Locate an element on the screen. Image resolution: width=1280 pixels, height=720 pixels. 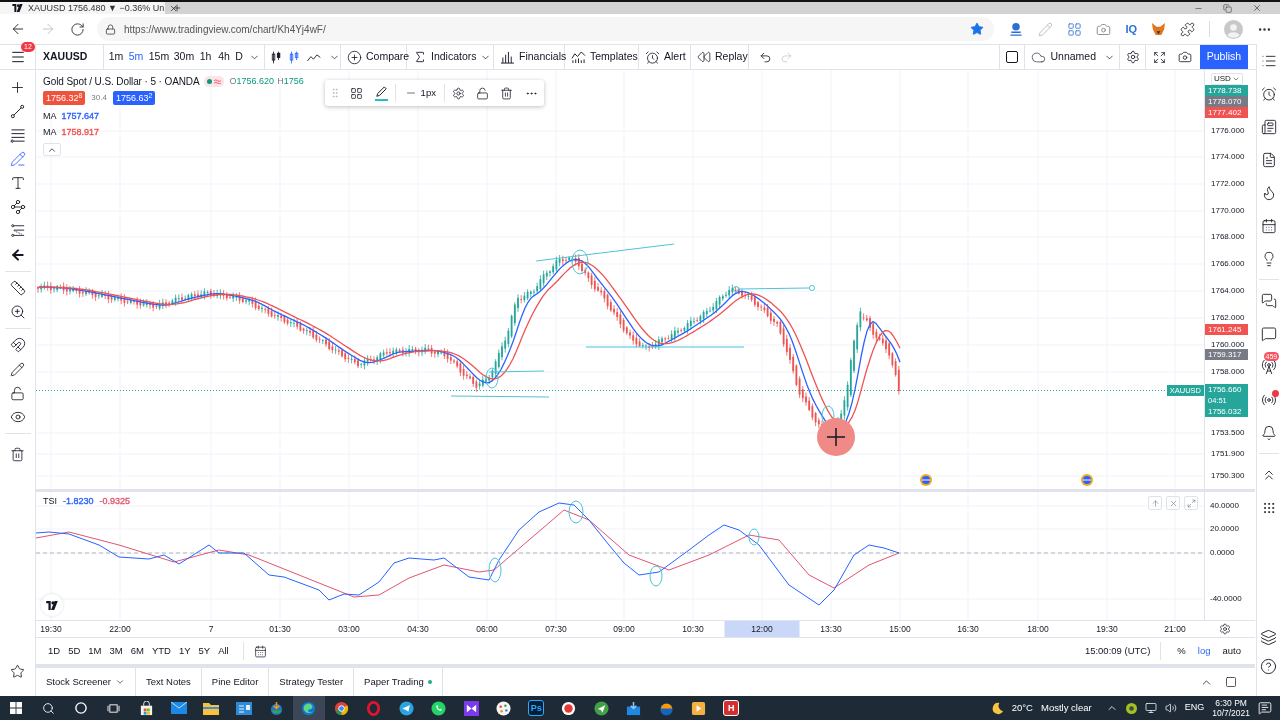
magnet-icon is located at coordinates (17, 345).